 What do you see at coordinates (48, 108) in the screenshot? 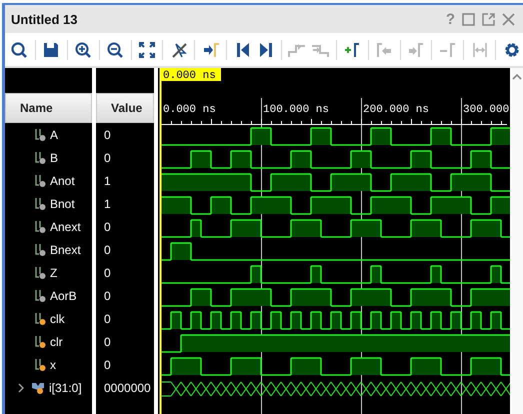
I see `column-header: Name` at bounding box center [48, 108].